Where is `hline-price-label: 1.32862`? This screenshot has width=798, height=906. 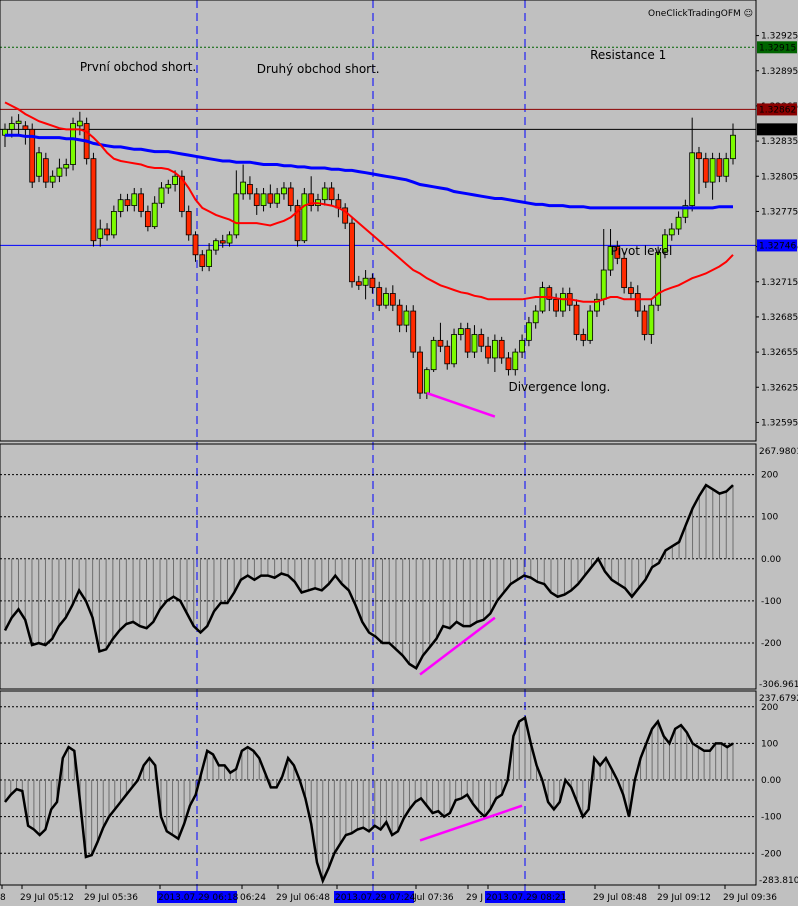
hline-price-label: 1.32862 is located at coordinates (777, 110).